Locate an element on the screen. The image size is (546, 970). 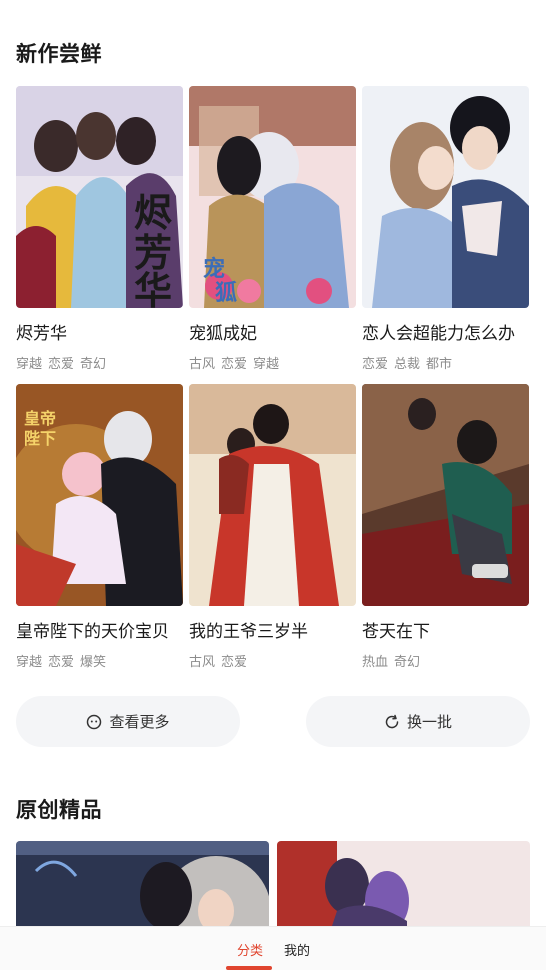
book-card: 苍天在下 热血 奇幻 is located at coordinates (445, 533).